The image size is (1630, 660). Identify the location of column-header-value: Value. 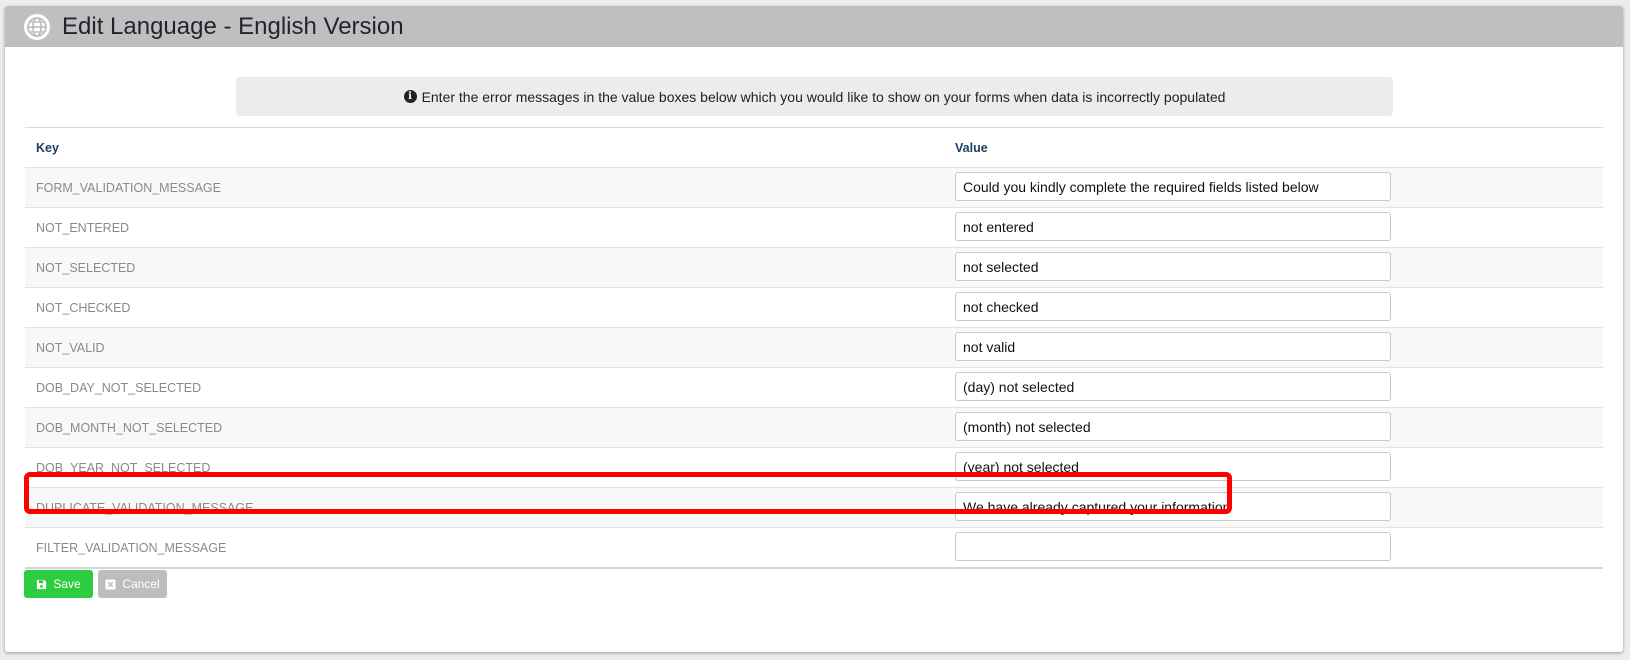
(971, 147).